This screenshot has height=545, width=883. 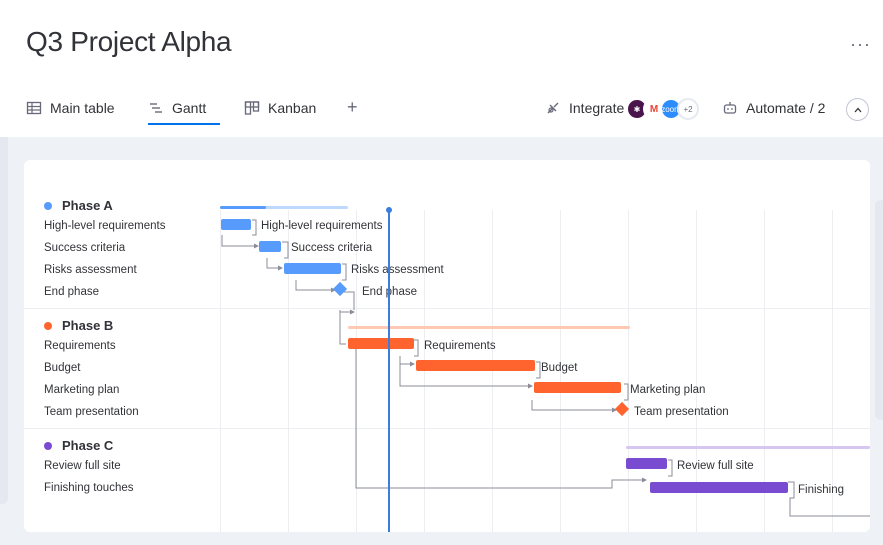 I want to click on page-title: Q3 Project Alpha, so click(x=129, y=41).